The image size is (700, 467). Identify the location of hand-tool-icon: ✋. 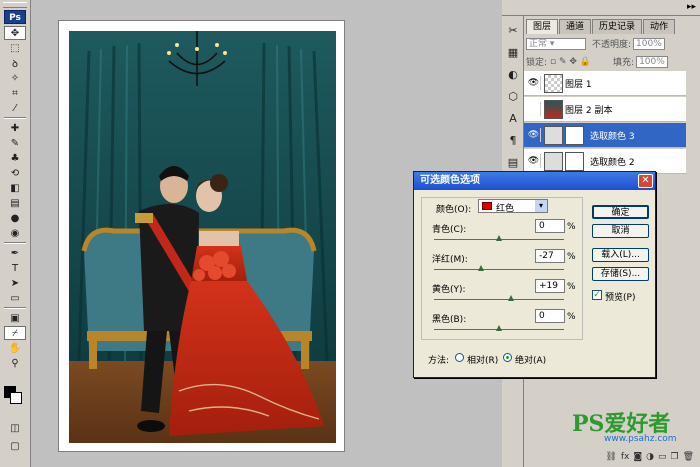
(15, 348).